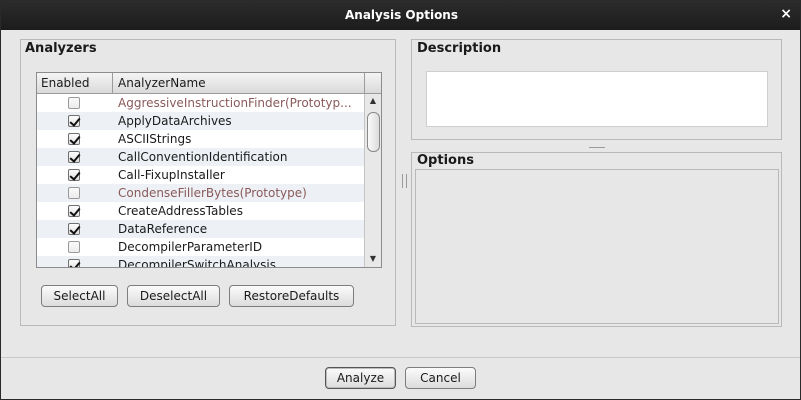 The width and height of the screenshot is (801, 400). I want to click on table-row: ApplyDataArchives, so click(201, 121).